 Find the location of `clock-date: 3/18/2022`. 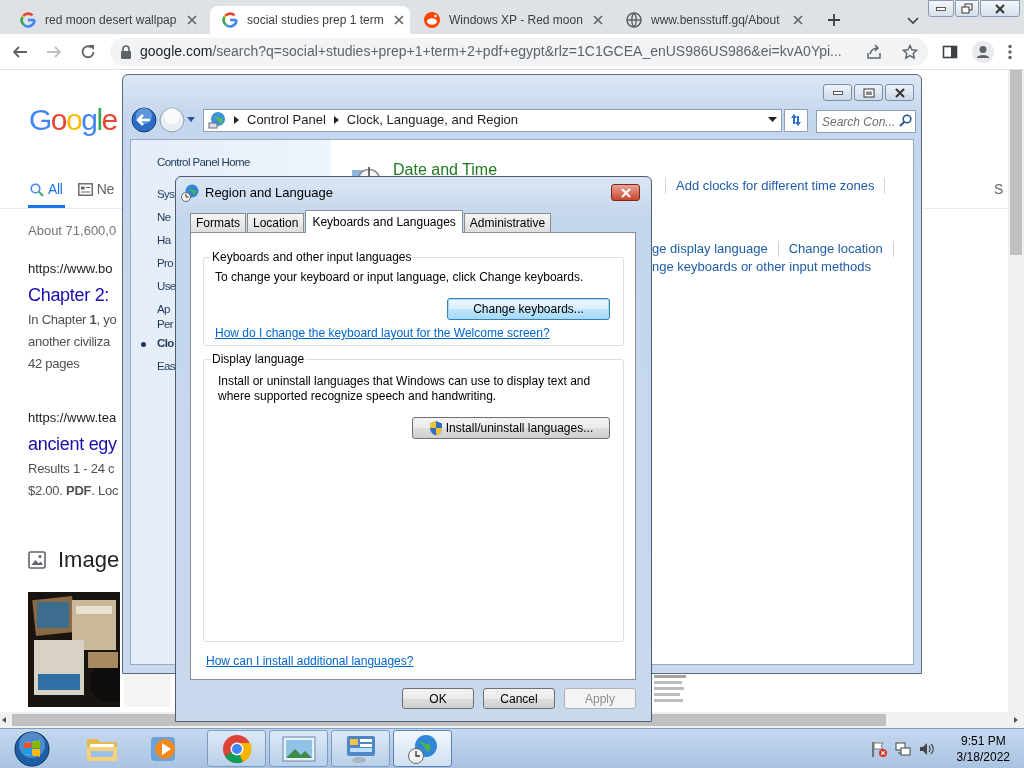

clock-date: 3/18/2022 is located at coordinates (983, 756).